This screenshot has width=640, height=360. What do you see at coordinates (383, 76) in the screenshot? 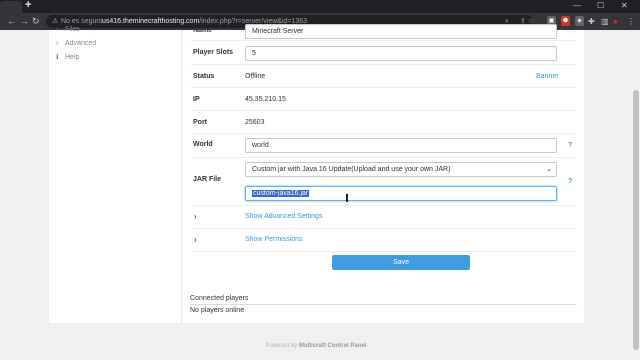
I see `form-row-status: Status Offline Banner` at bounding box center [383, 76].